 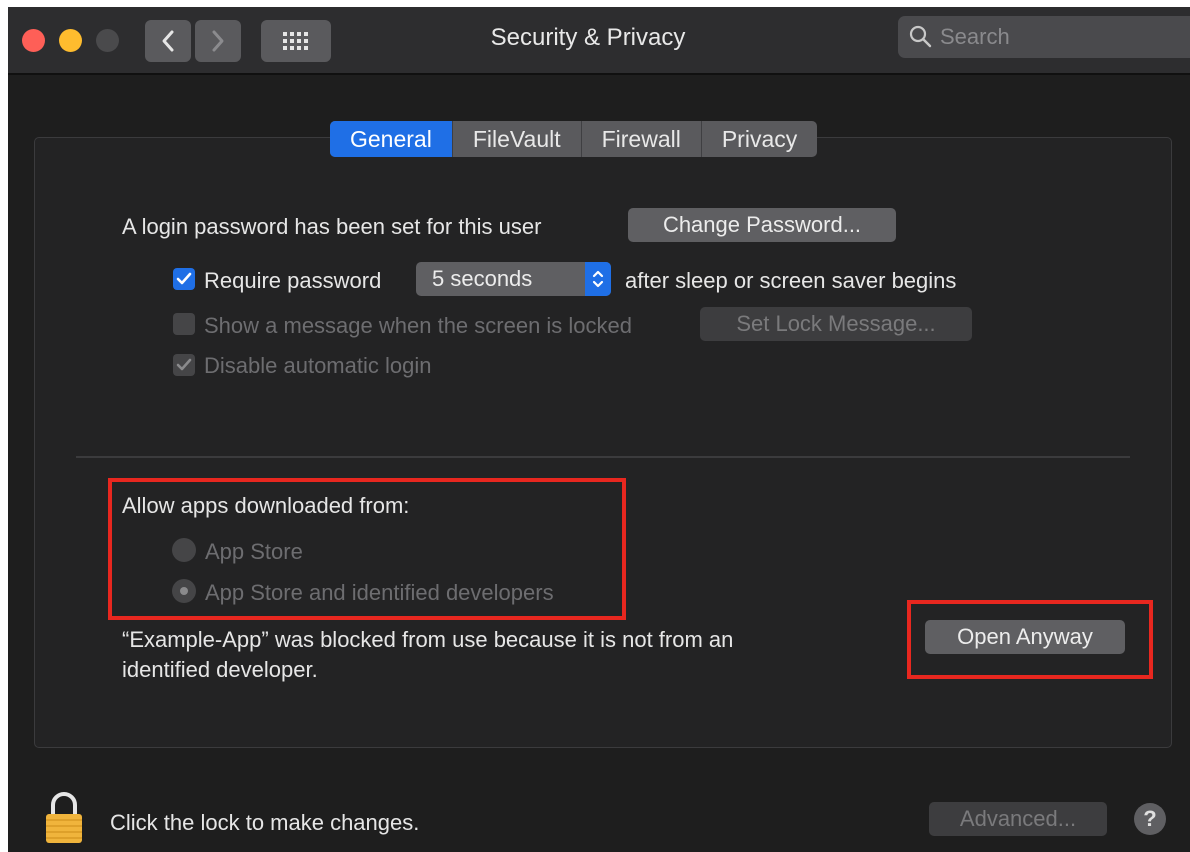 I want to click on window-title: Security & Privacy, so click(x=588, y=37).